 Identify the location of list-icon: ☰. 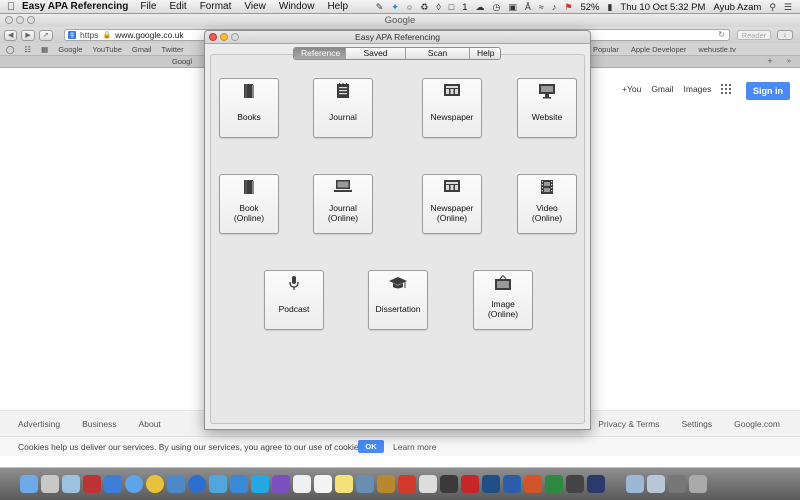
(788, 7).